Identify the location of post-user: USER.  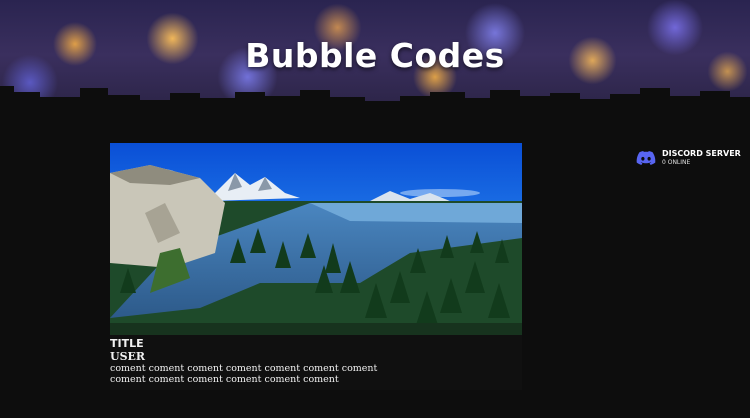
(316, 356).